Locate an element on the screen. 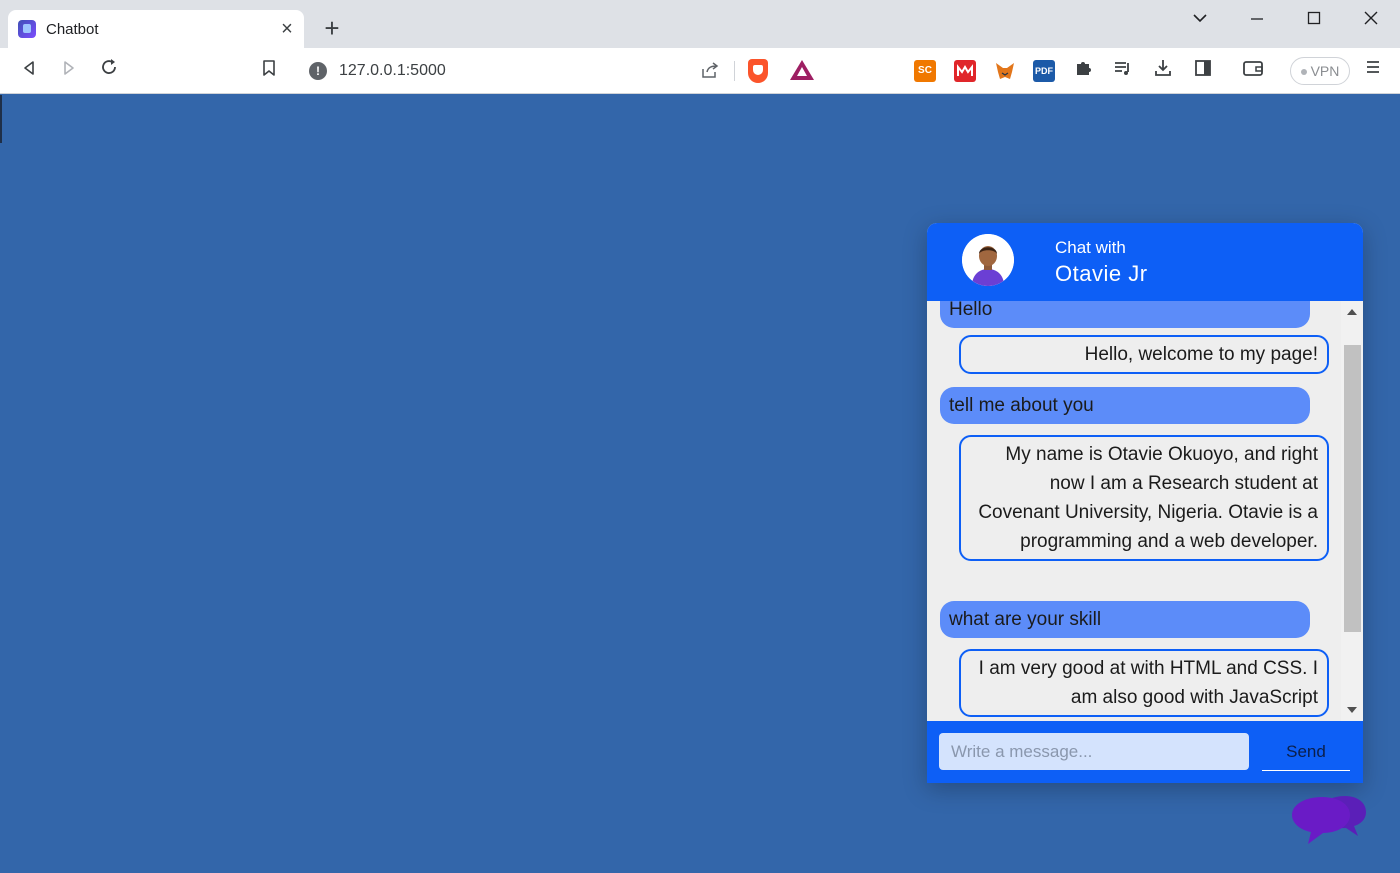 This screenshot has height=873, width=1400. reload-icon is located at coordinates (109, 66).